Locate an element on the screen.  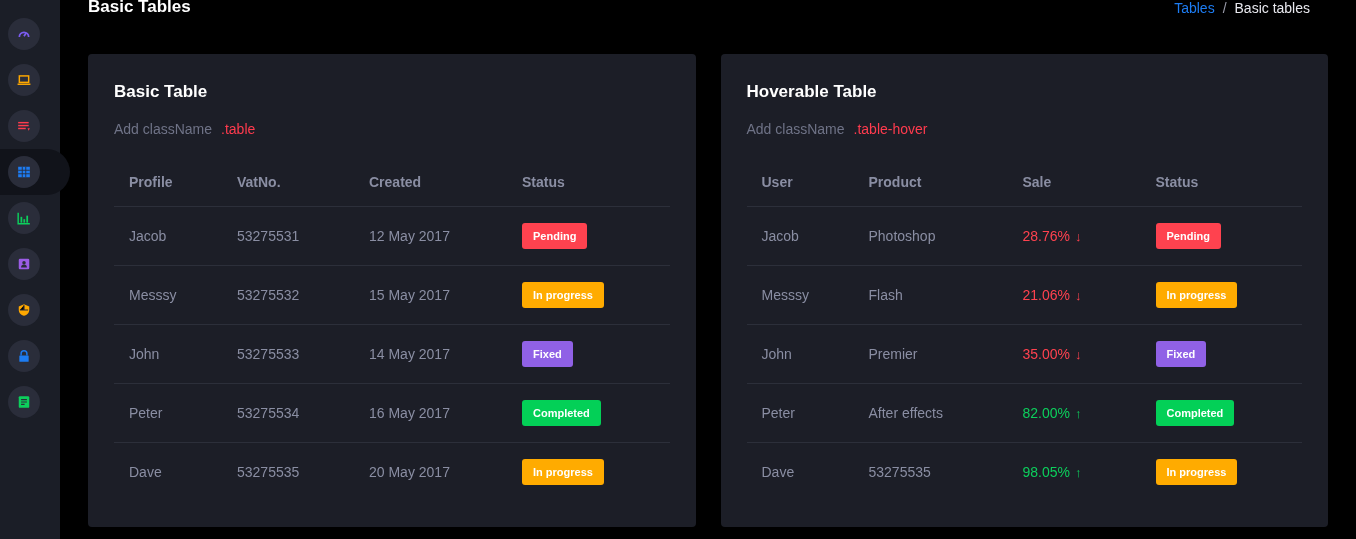
sale-value: 28.76% is located at coordinates (1046, 236).